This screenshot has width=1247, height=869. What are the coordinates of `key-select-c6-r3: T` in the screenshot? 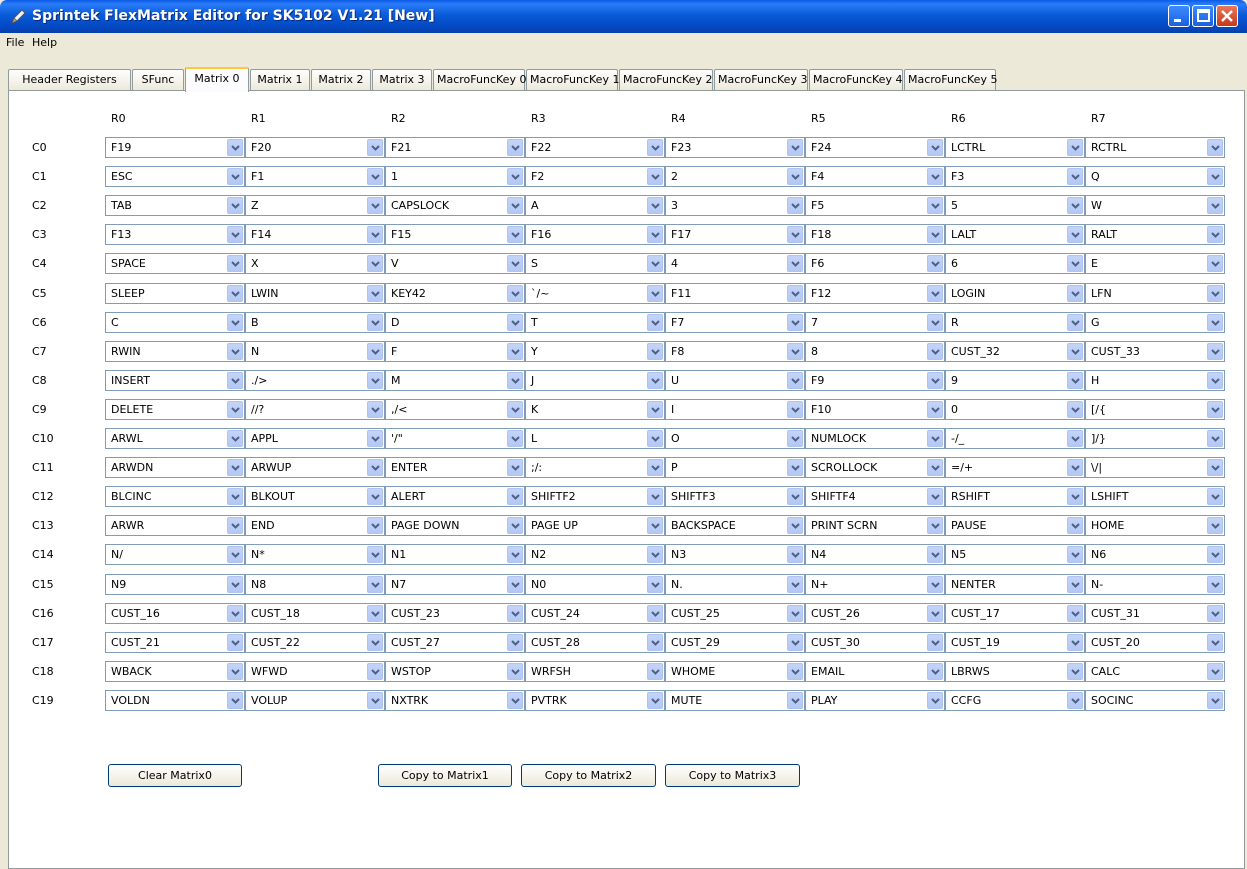 It's located at (595, 322).